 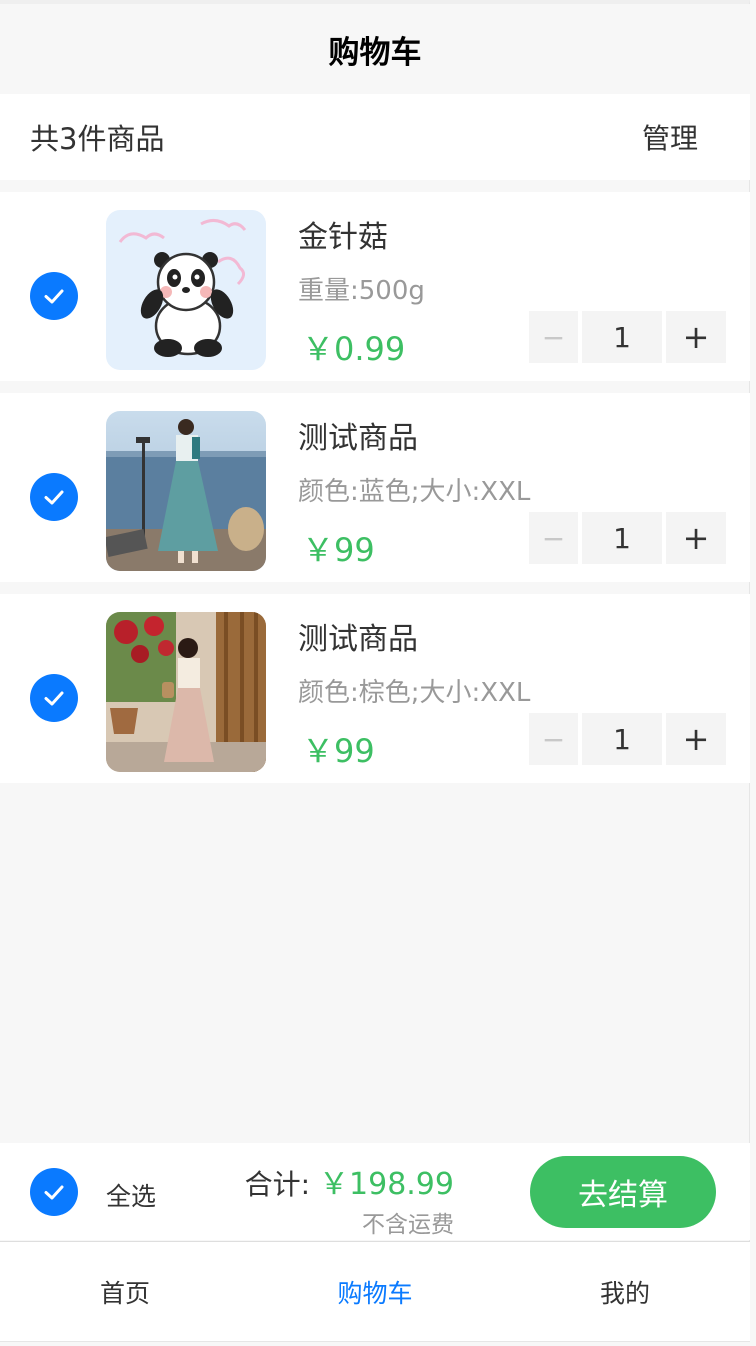 What do you see at coordinates (670, 137) in the screenshot?
I see `manage-button: 管理` at bounding box center [670, 137].